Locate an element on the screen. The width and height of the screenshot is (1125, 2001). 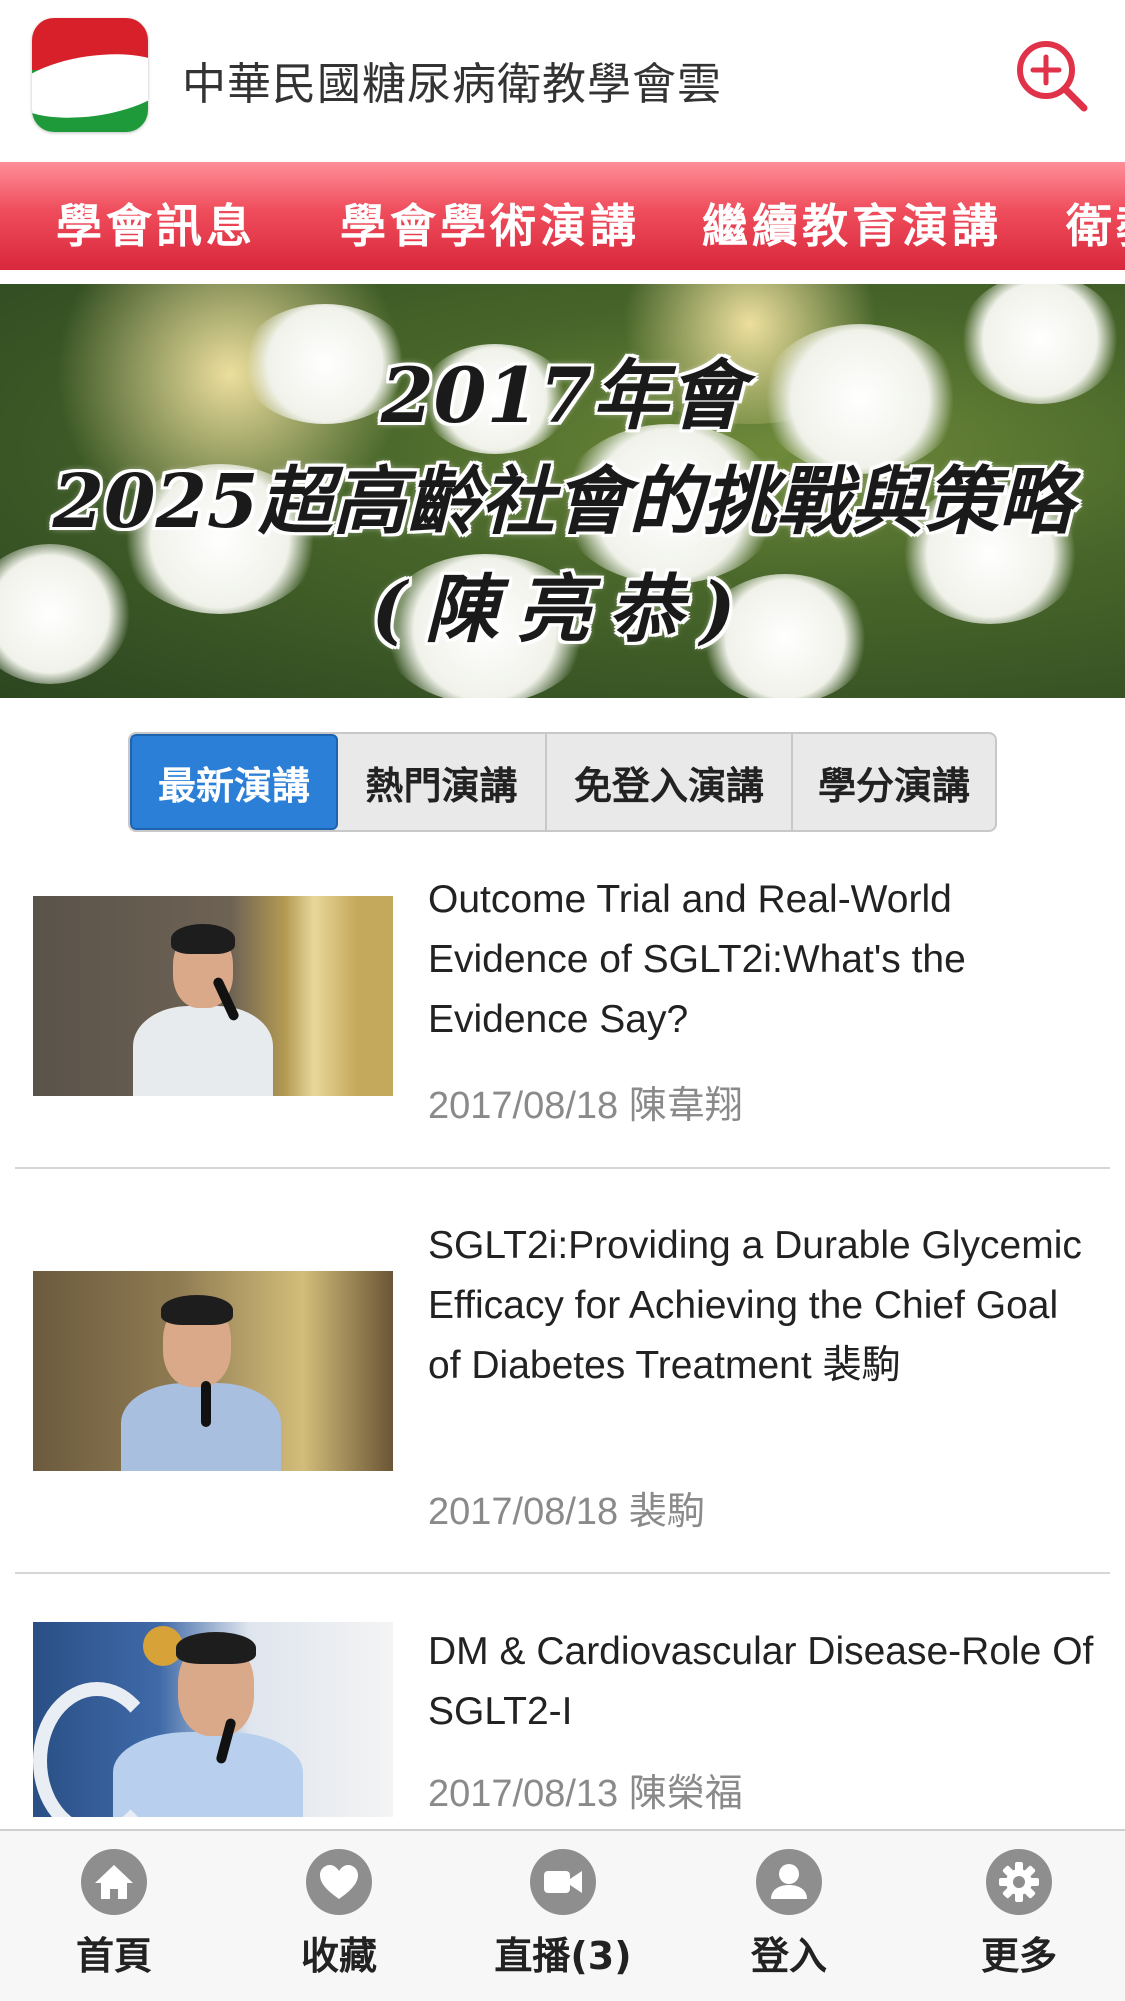
tab-favorites: 收藏 is located at coordinates (339, 1914).